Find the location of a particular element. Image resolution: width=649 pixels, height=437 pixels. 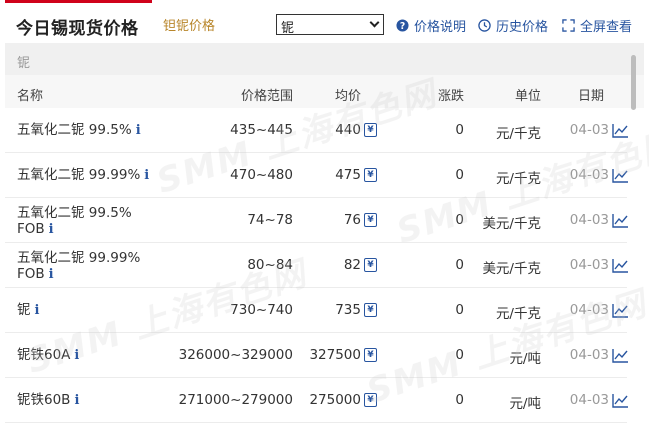

clock-icon is located at coordinates (484, 25).